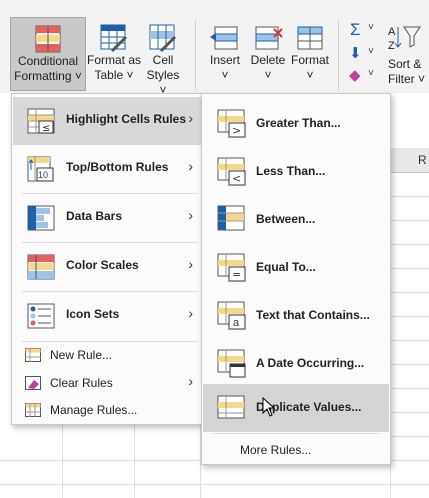 The height and width of the screenshot is (498, 429). What do you see at coordinates (81, 383) in the screenshot?
I see `menu-item-label: Clear Rules` at bounding box center [81, 383].